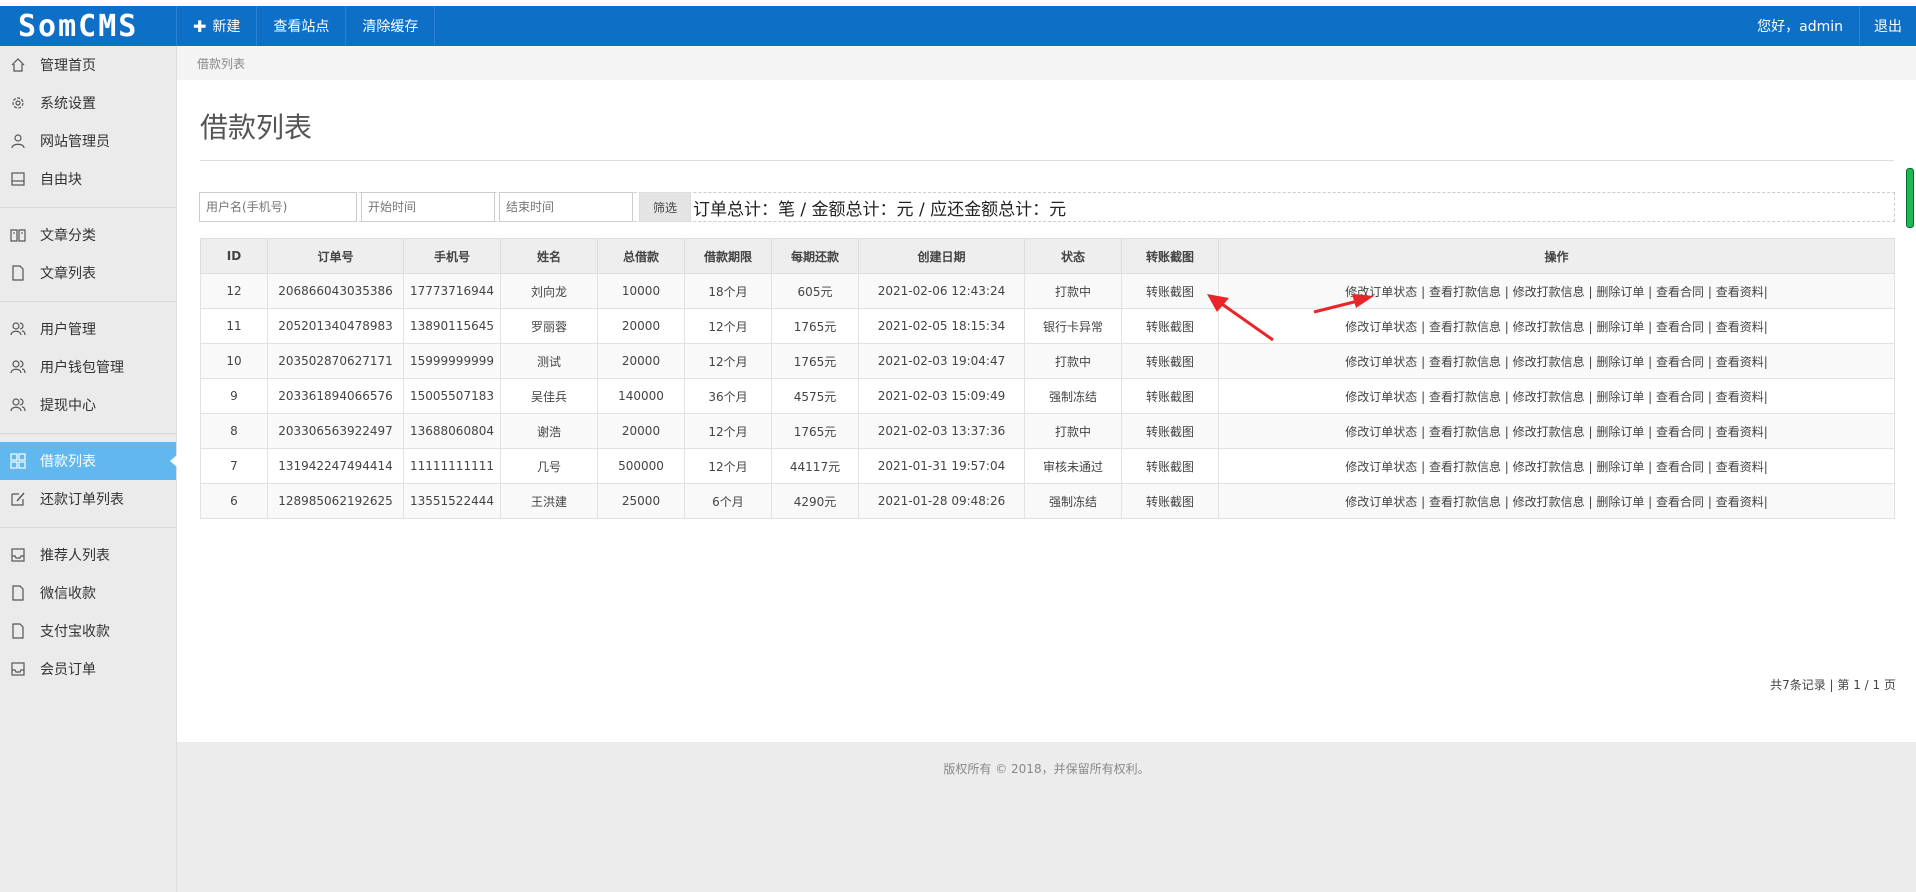 The height and width of the screenshot is (892, 1916). What do you see at coordinates (88, 179) in the screenshot?
I see `sidebar-item: 自由块` at bounding box center [88, 179].